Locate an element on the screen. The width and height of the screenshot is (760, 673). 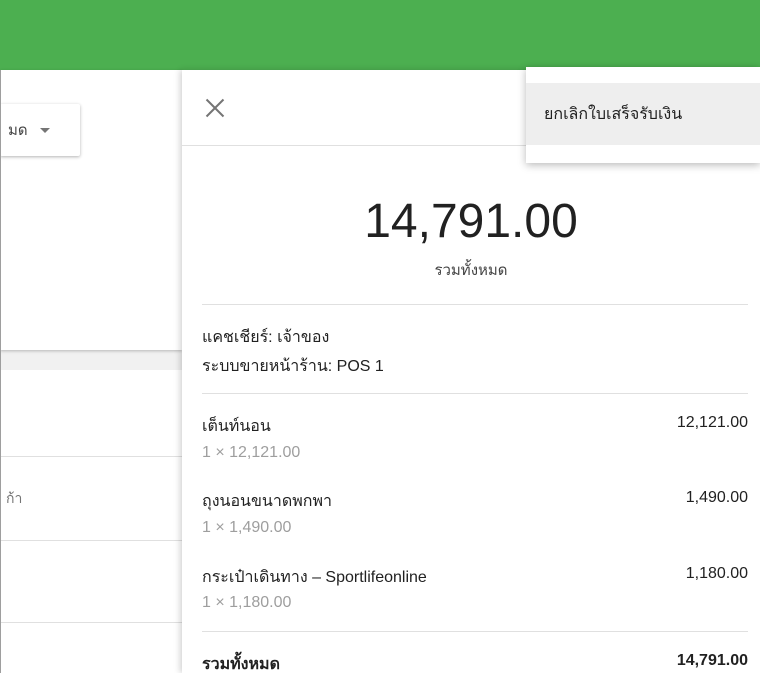
background-receipt-list is located at coordinates (91, 521).